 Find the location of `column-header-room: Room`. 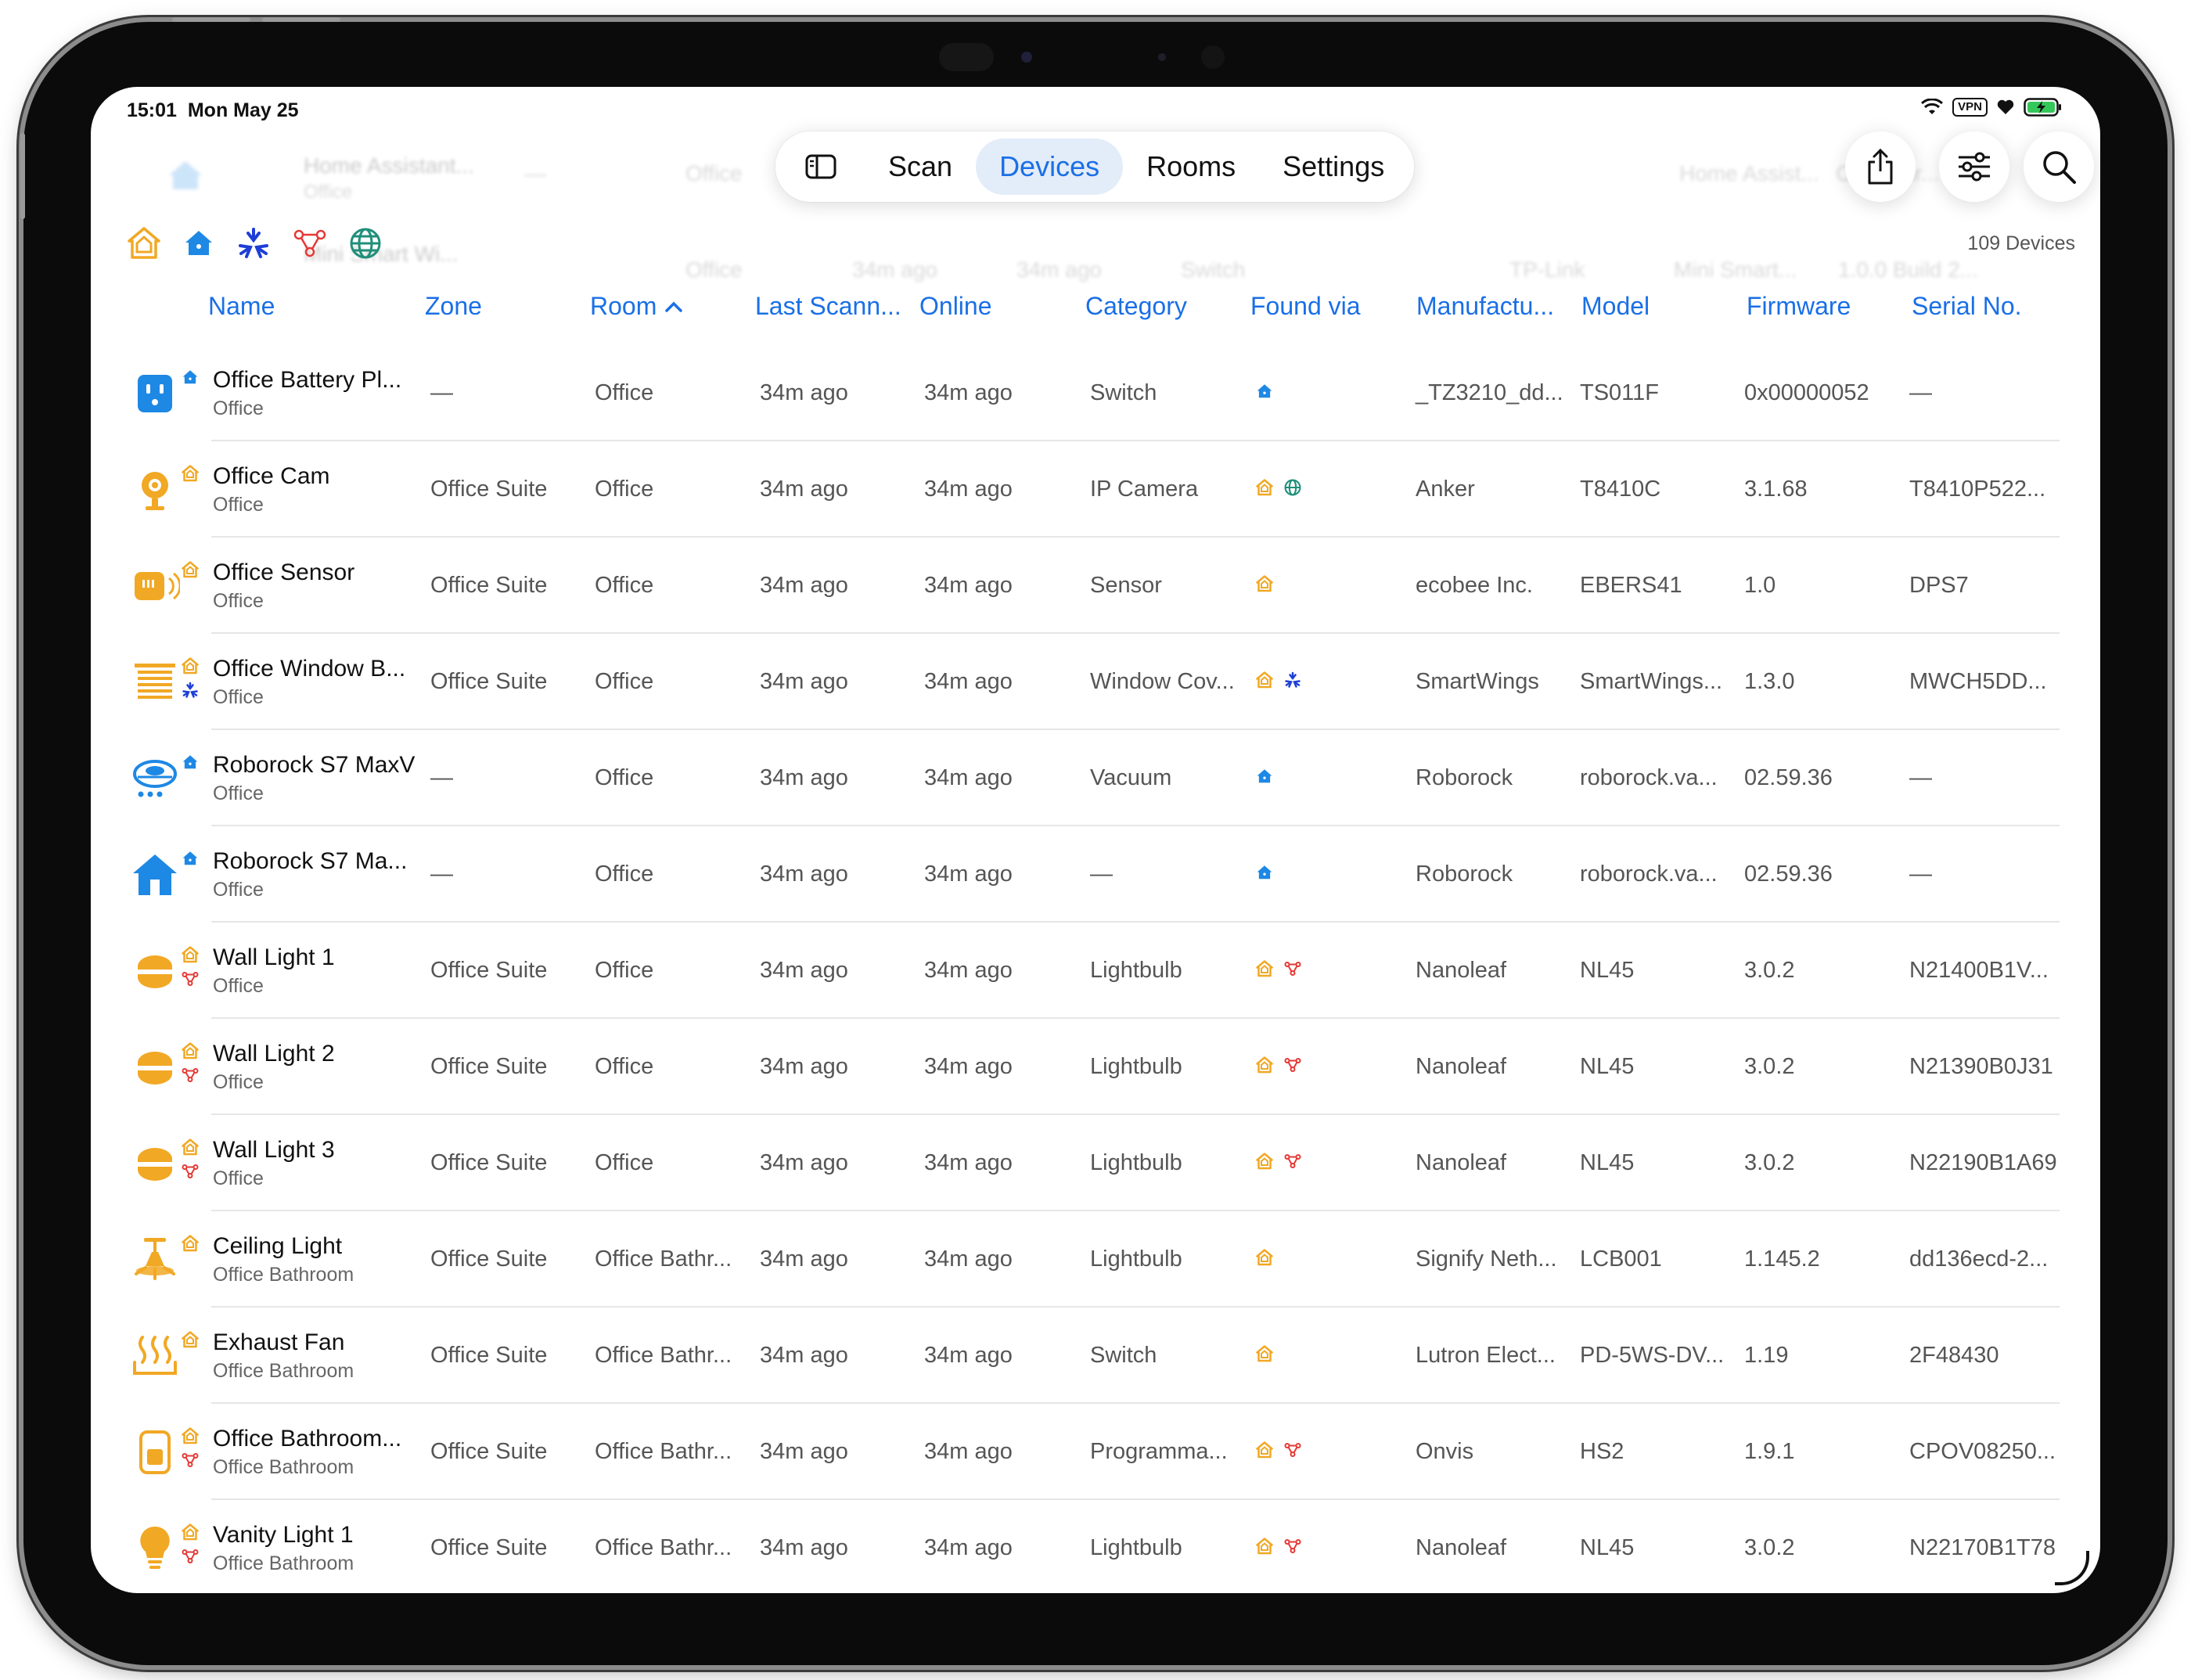

column-header-room: Room is located at coordinates (636, 306).